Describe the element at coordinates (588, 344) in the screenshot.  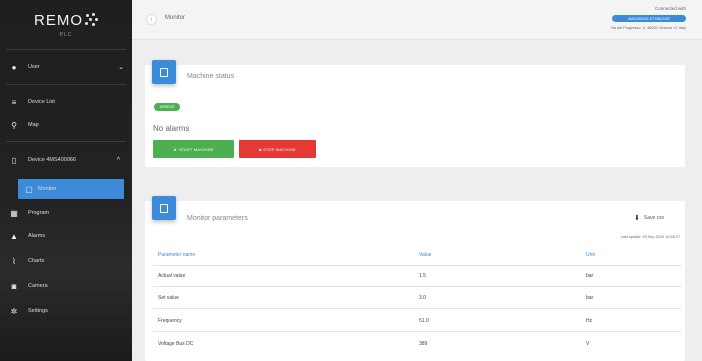
I see `param-unit: V` at that location.